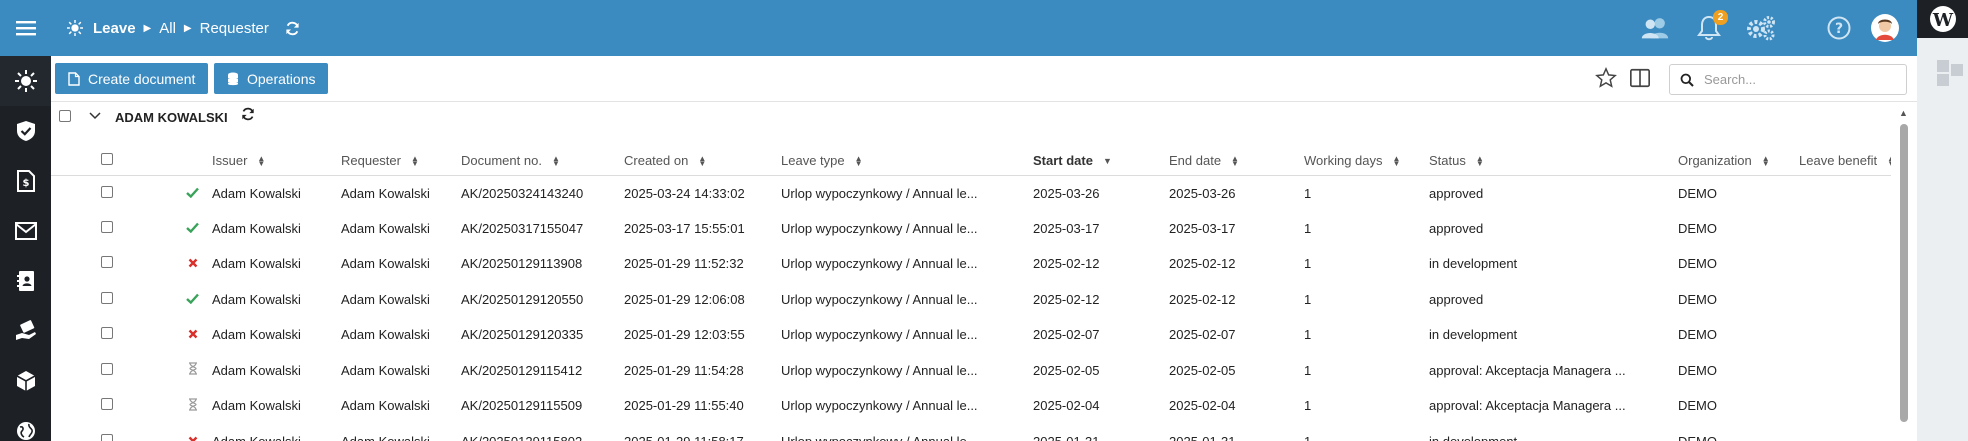 The width and height of the screenshot is (1968, 441). I want to click on split-view-icon, so click(1640, 78).